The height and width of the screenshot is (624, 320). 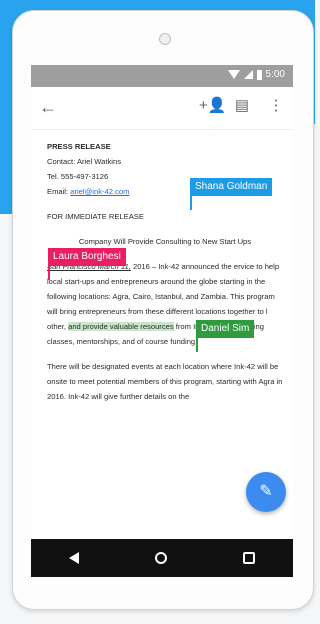 I want to click on collaborator-tag-daniel: Daniel Sim, so click(x=225, y=329).